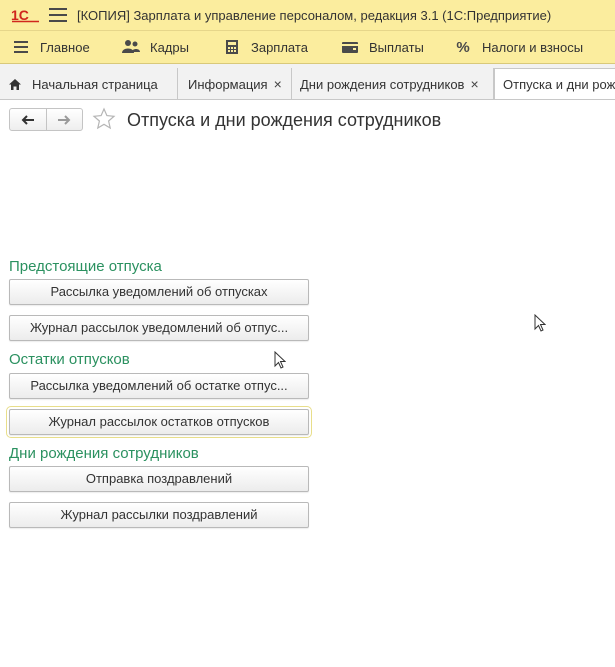 The width and height of the screenshot is (615, 667). What do you see at coordinates (284, 120) in the screenshot?
I see `page-title: Отпуска и дни рождения сотрудников` at bounding box center [284, 120].